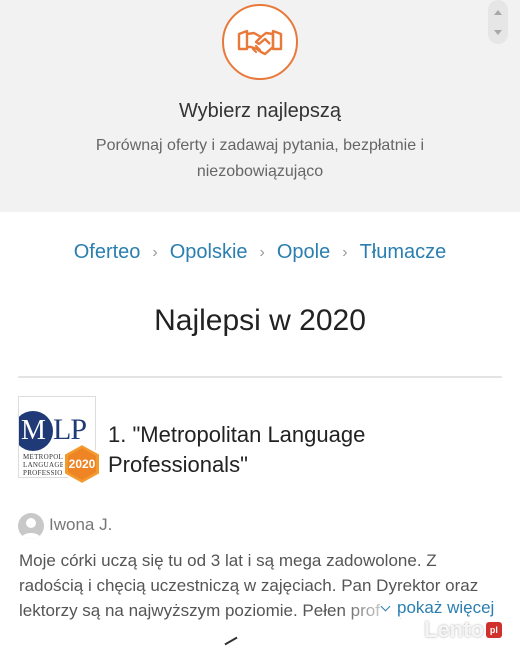 The width and height of the screenshot is (520, 650). I want to click on avatar, so click(31, 526).